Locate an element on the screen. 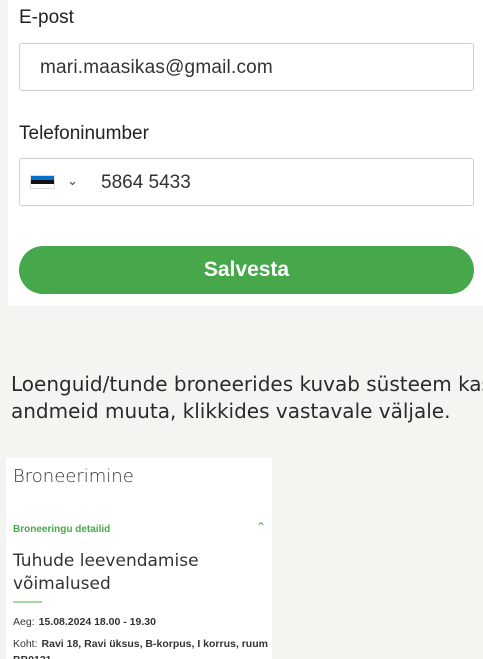 The width and height of the screenshot is (483, 659). estonia-flag-icon is located at coordinates (42, 182).